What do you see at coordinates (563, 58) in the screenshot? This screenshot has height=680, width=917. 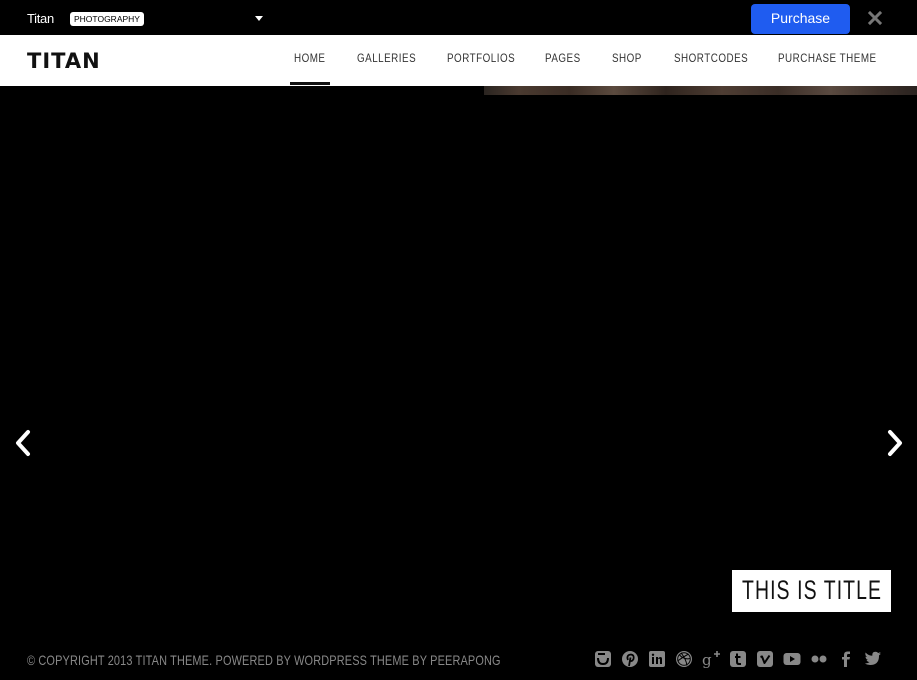 I see `nav-item-pages: PAGES` at bounding box center [563, 58].